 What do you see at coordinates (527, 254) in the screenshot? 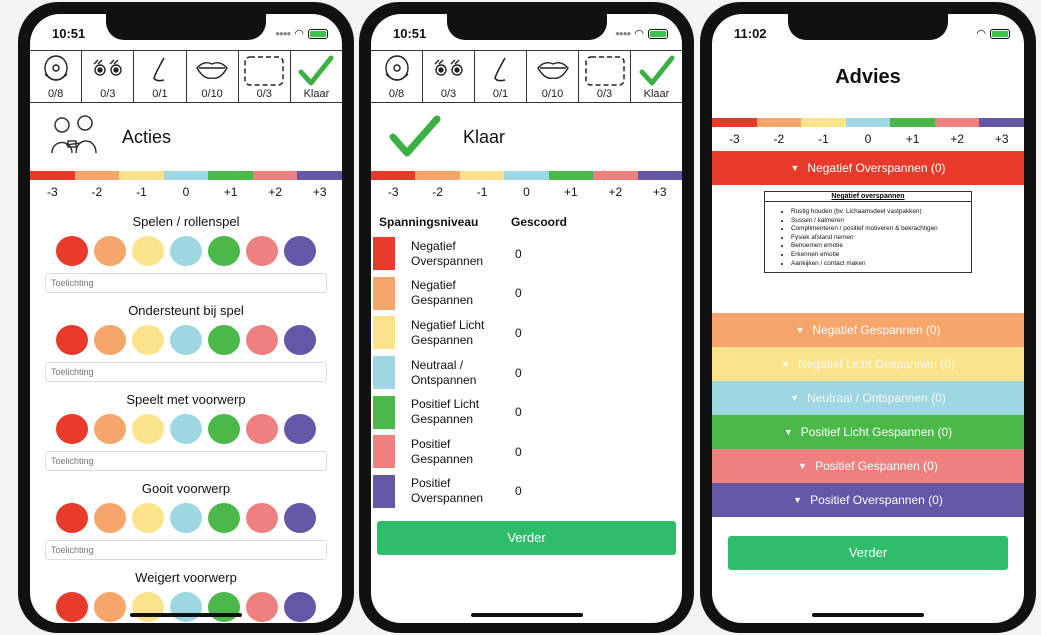
I see `level-row: Negatief Overspannen 0` at bounding box center [527, 254].